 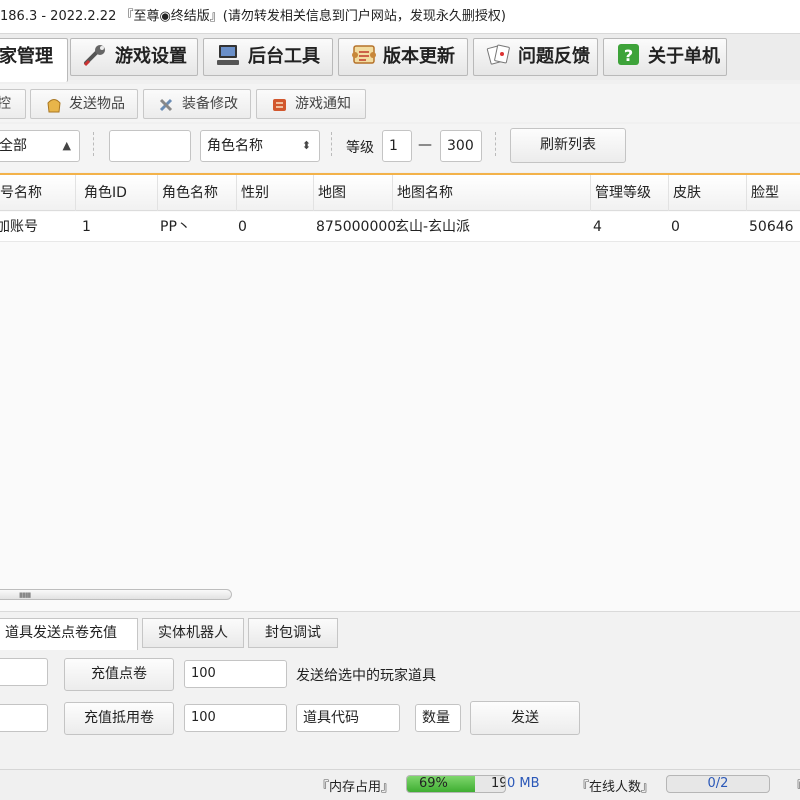 I want to click on online-count-bar: 0/2, so click(x=718, y=784).